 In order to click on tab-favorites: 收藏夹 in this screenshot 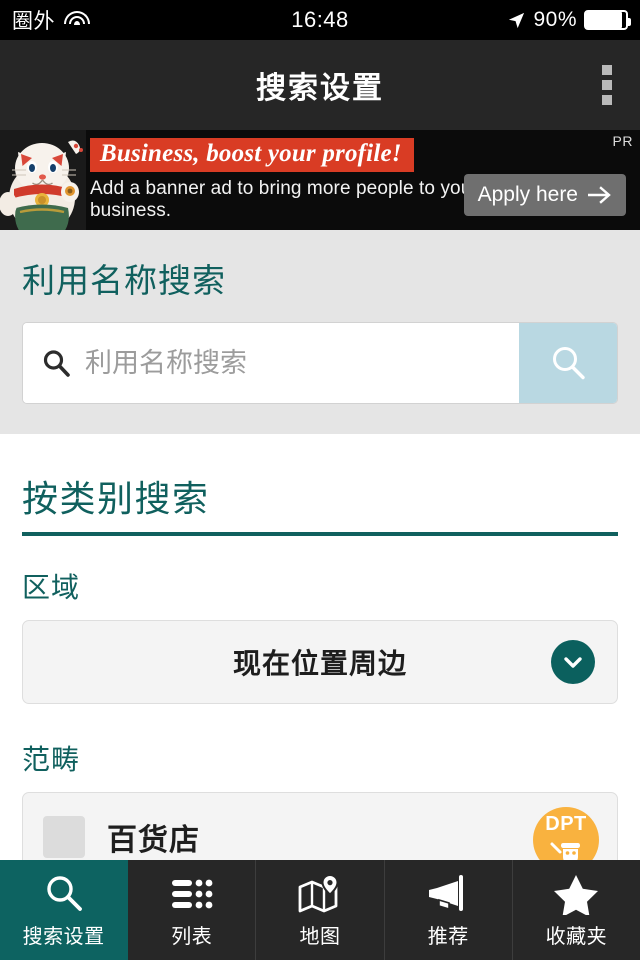, I will do `click(576, 910)`.